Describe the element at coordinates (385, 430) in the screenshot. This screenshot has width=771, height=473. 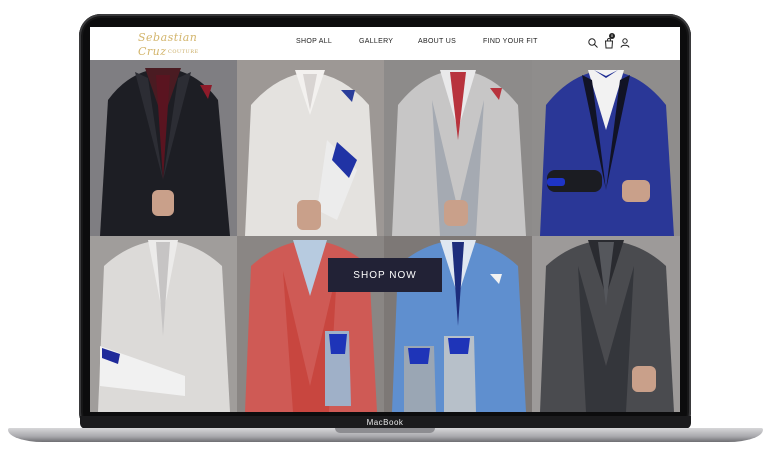
I see `laptop-notch` at that location.